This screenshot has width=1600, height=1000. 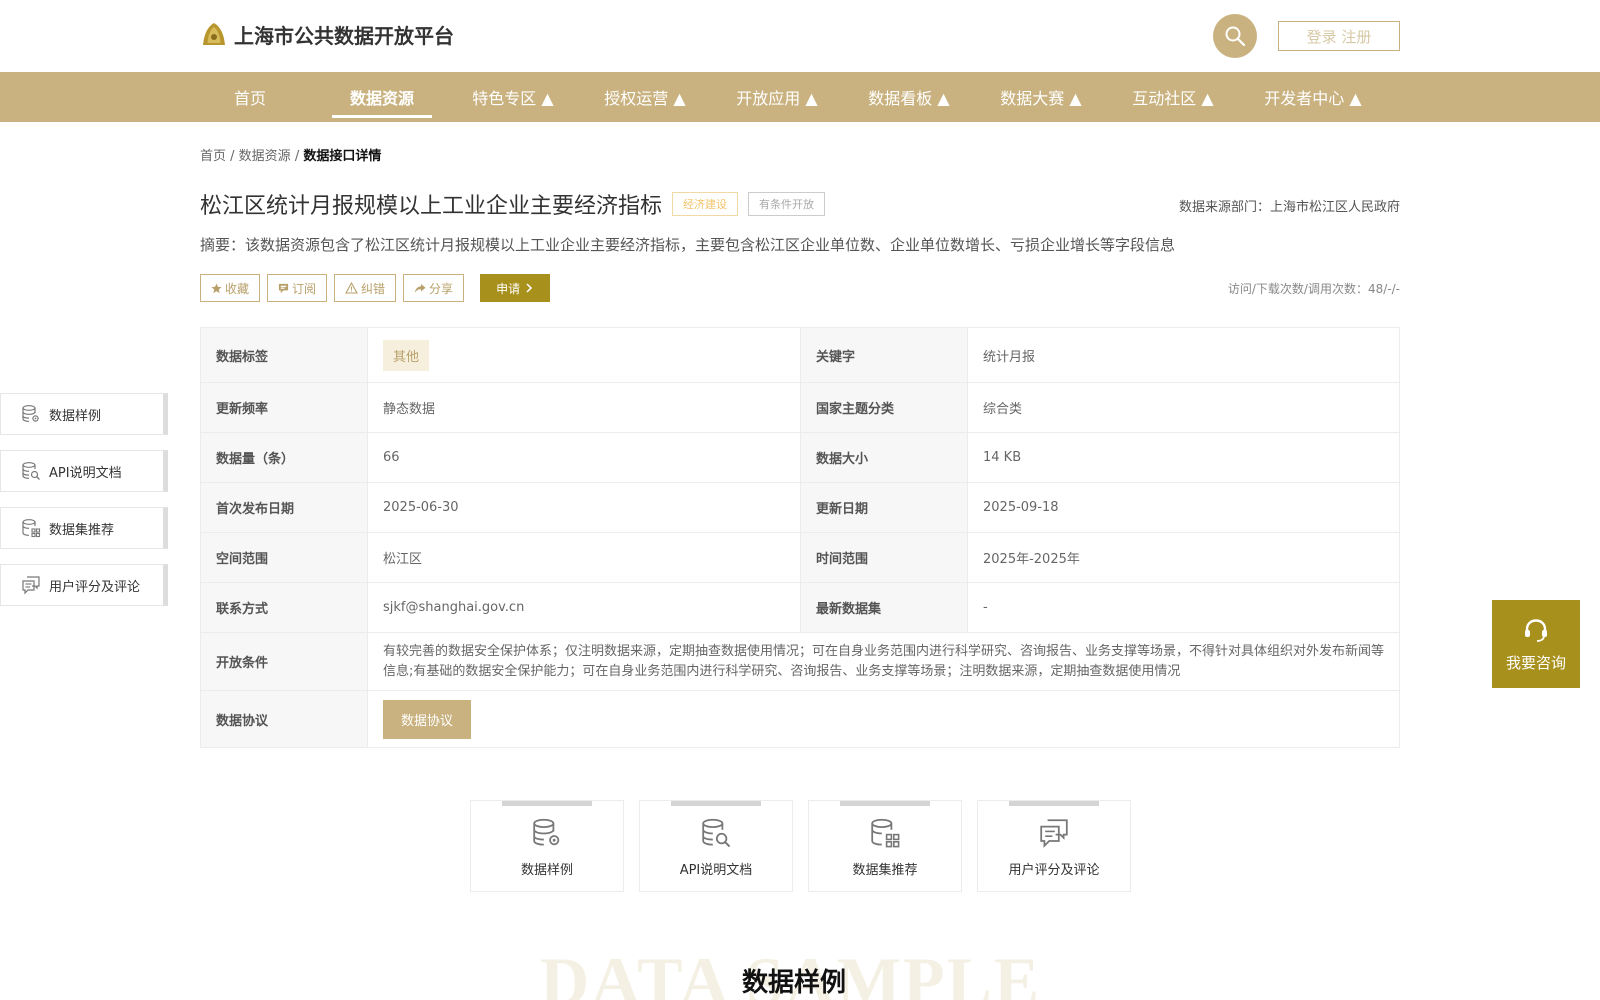 I want to click on row-value: 统计月报, so click(x=1183, y=355).